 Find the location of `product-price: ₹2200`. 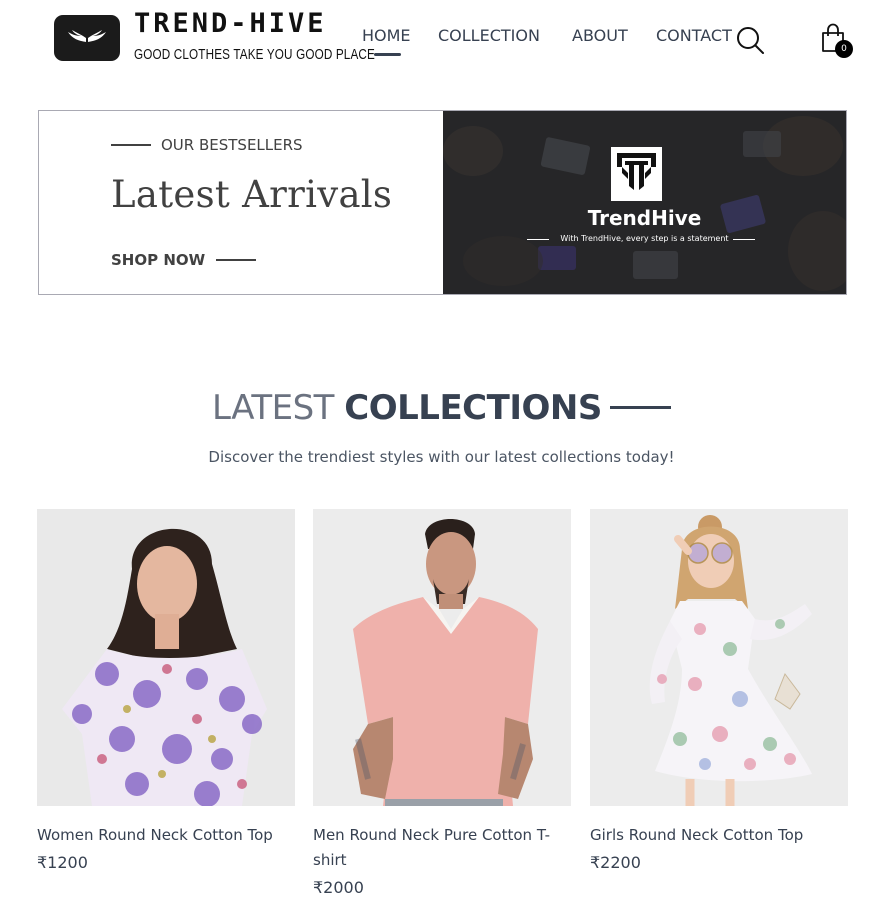

product-price: ₹2200 is located at coordinates (615, 862).